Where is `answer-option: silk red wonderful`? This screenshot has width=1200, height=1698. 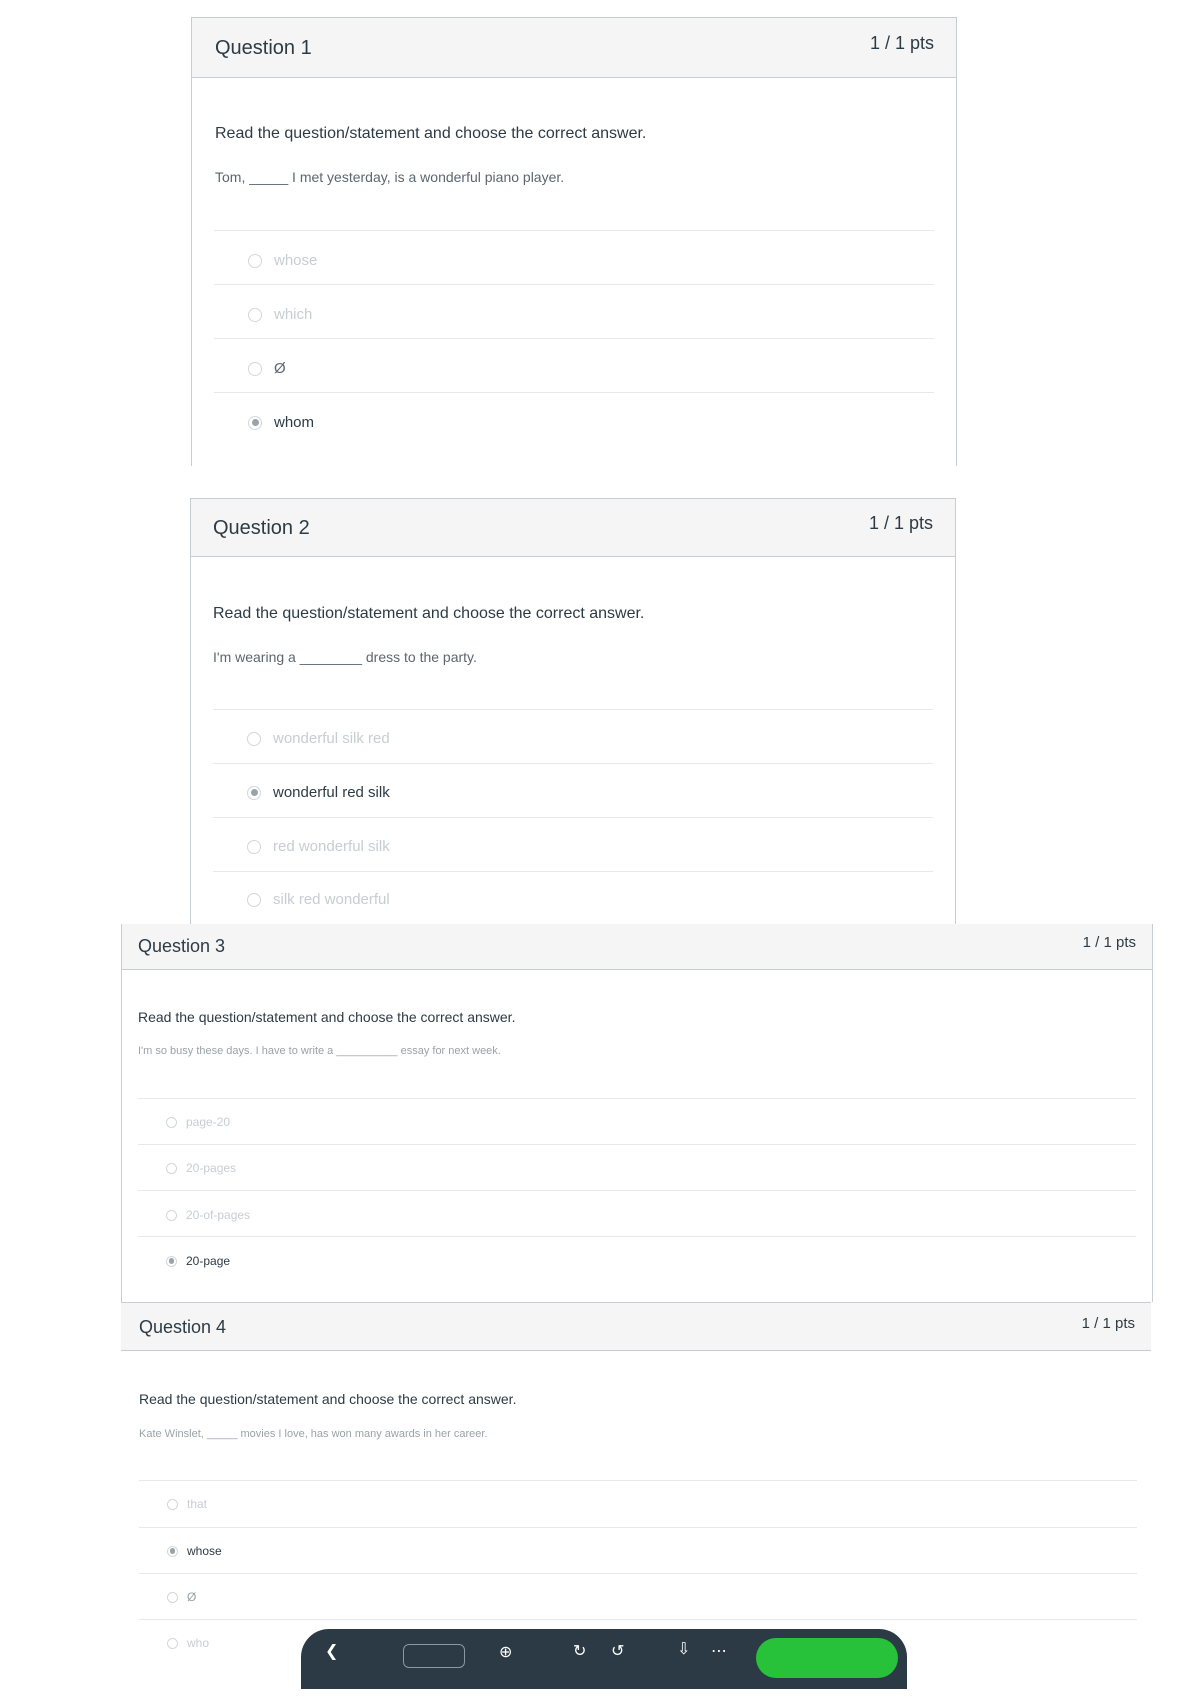
answer-option: silk red wonderful is located at coordinates (318, 899).